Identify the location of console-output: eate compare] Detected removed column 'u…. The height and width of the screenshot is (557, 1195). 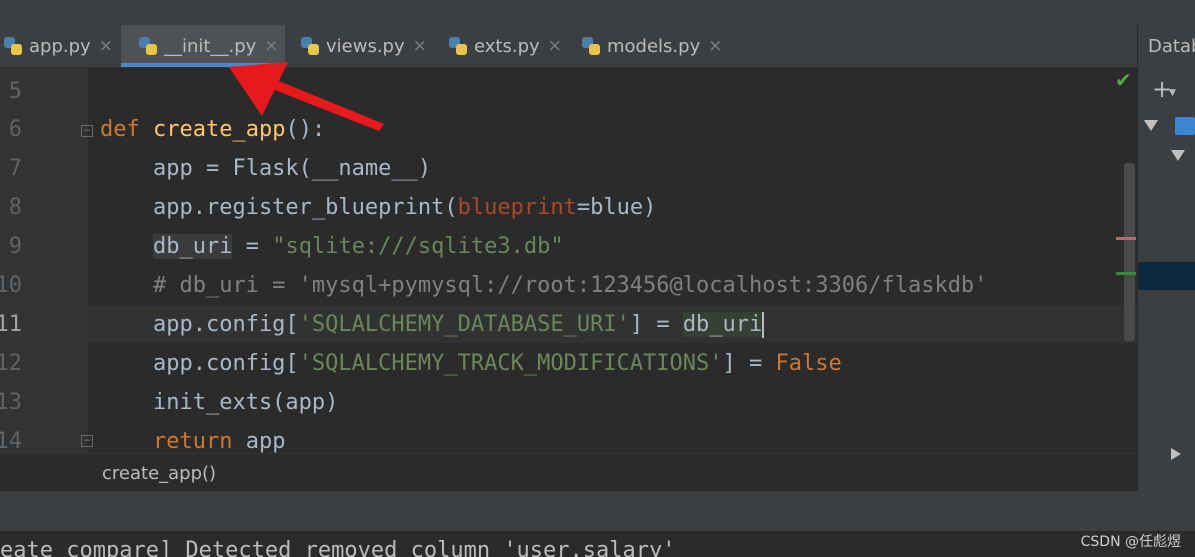
(338, 547).